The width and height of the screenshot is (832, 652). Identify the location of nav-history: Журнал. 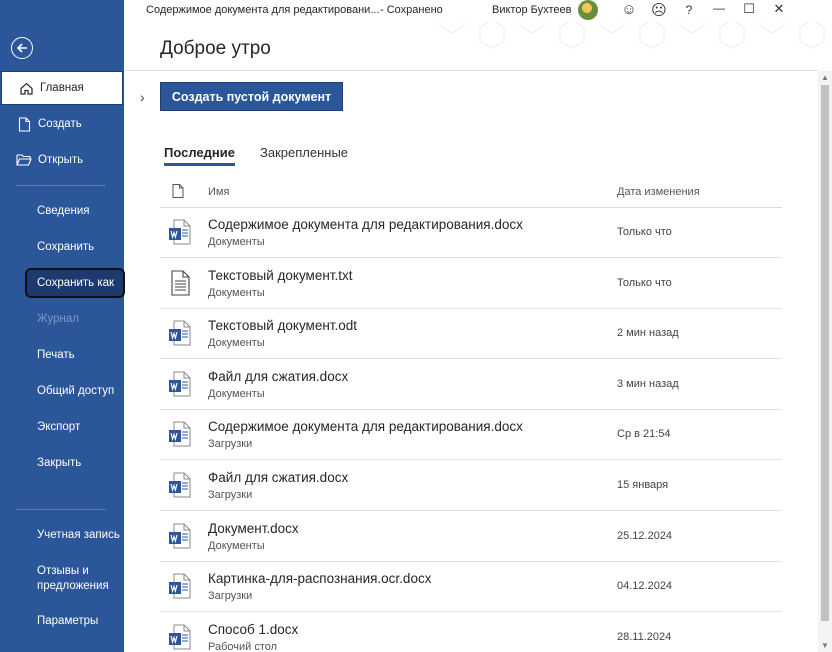
(62, 319).